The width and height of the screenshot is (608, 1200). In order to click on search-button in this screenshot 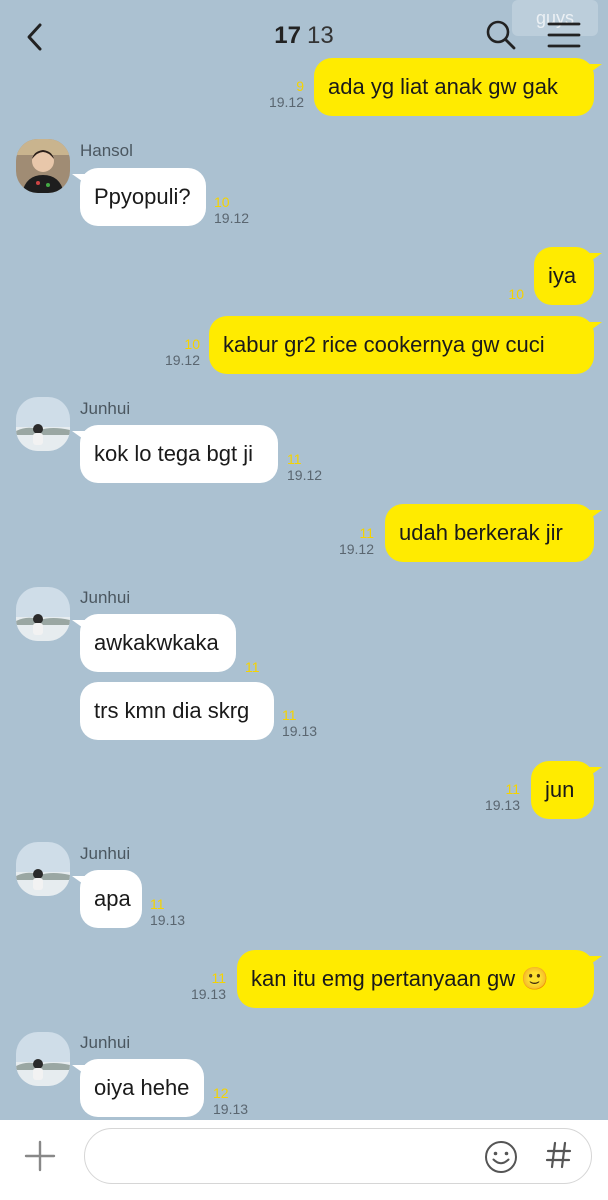, I will do `click(501, 35)`.